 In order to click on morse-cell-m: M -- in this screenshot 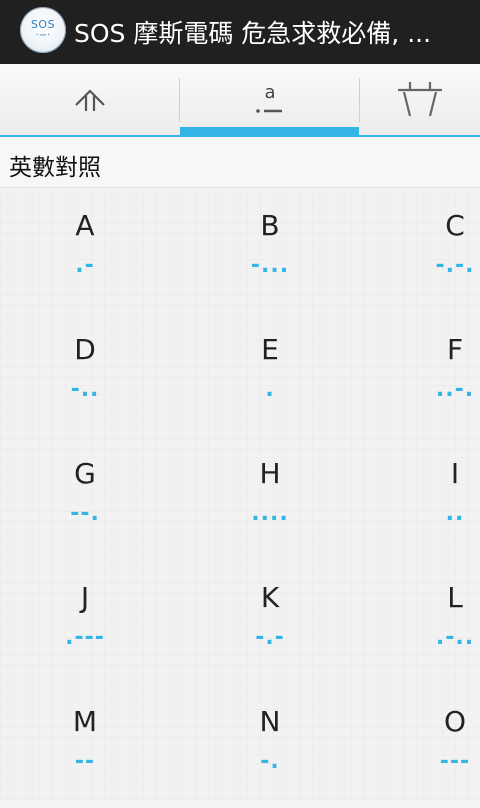, I will do `click(85, 746)`.